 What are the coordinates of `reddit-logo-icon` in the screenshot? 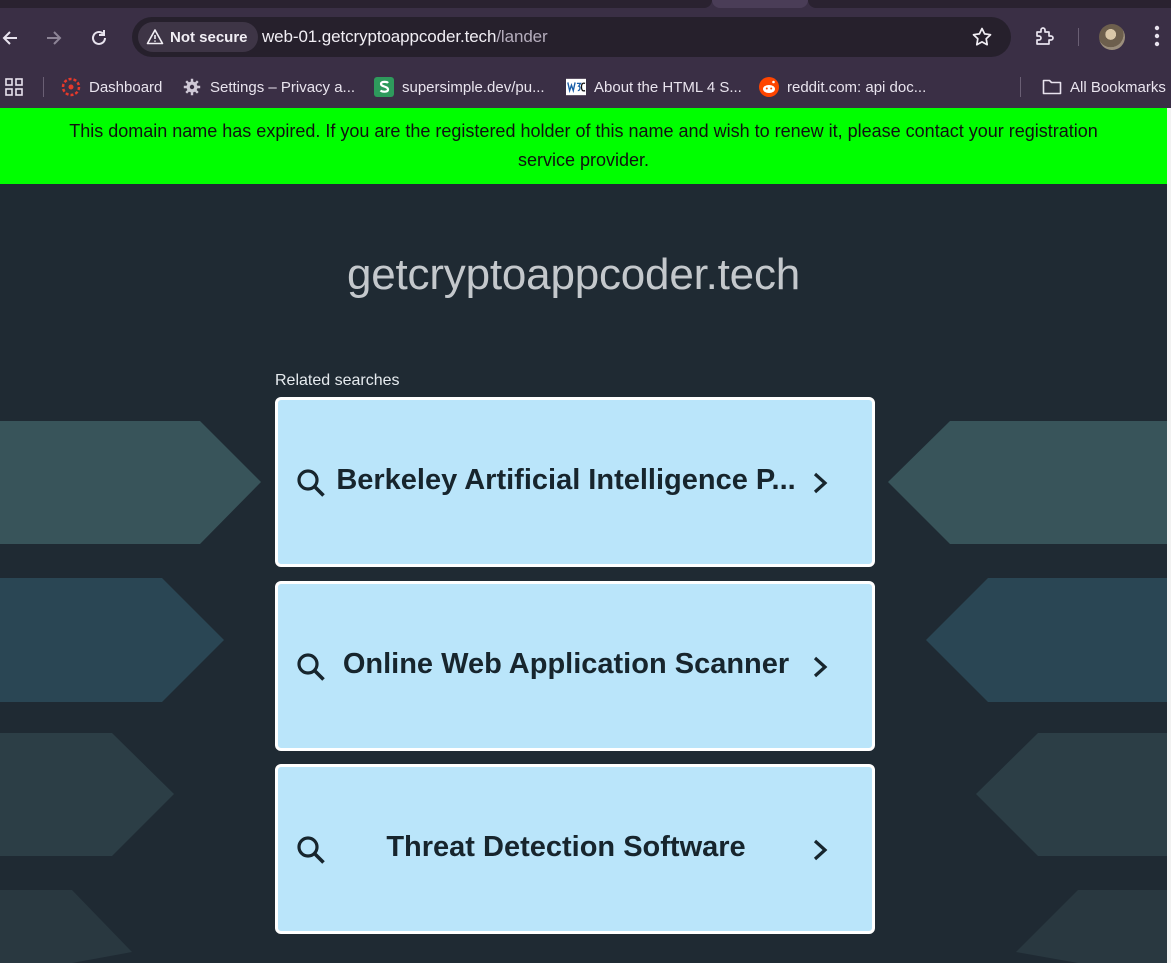 It's located at (769, 87).